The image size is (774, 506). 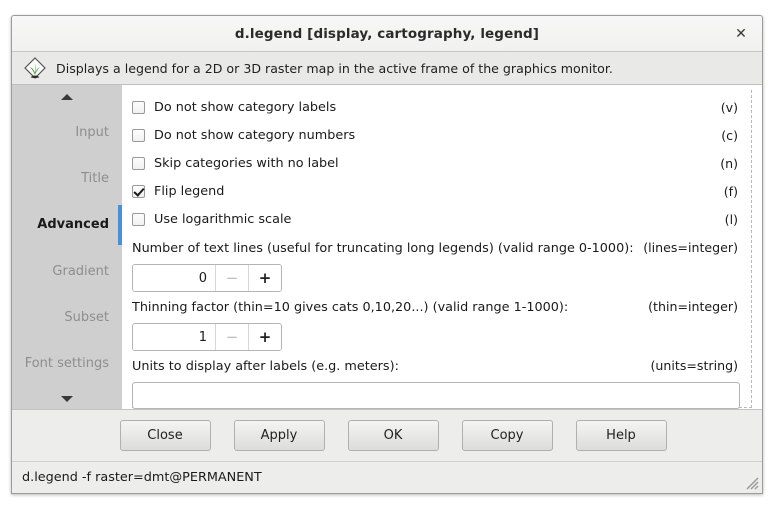 I want to click on tab-label: Input, so click(x=92, y=132).